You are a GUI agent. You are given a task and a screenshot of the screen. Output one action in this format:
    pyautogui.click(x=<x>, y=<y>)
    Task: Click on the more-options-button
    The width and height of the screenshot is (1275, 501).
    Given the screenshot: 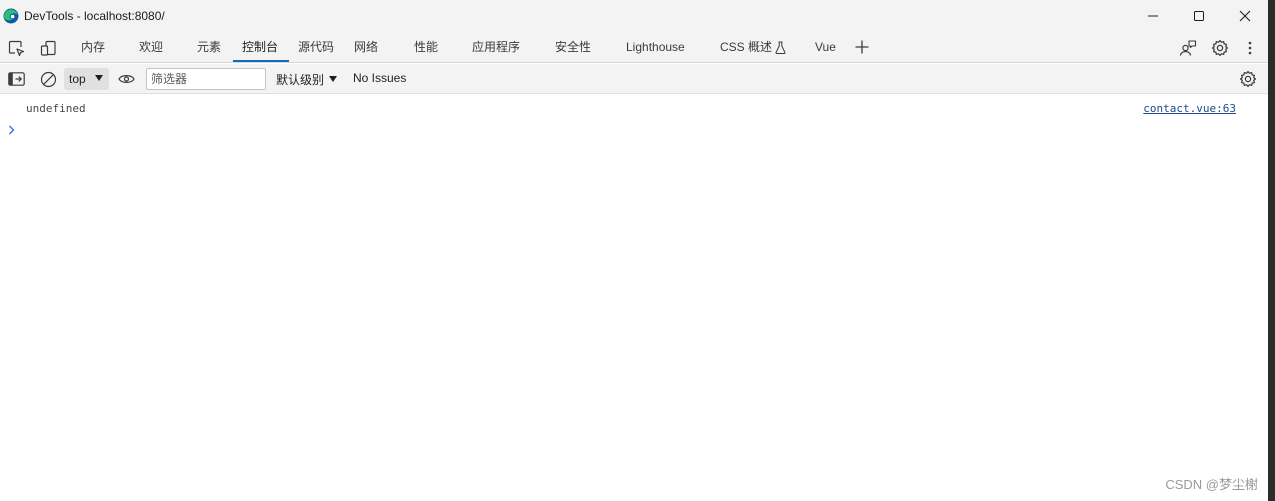 What is the action you would take?
    pyautogui.click(x=1250, y=48)
    